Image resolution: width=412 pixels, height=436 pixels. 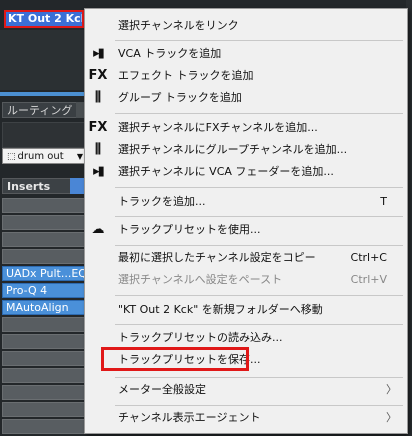 I want to click on menu-item-meter-settings: メーター全般設定 〉, so click(x=246, y=390).